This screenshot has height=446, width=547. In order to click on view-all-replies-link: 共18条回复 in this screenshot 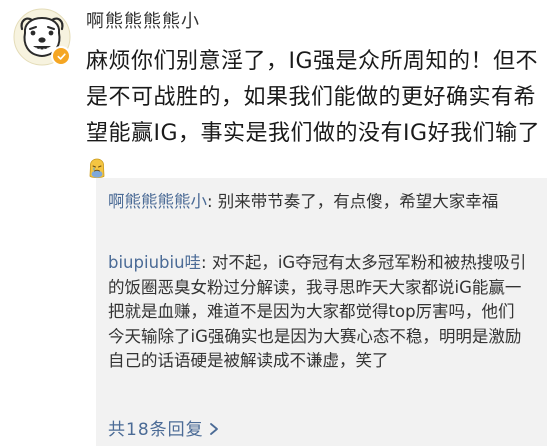, I will do `click(164, 430)`.